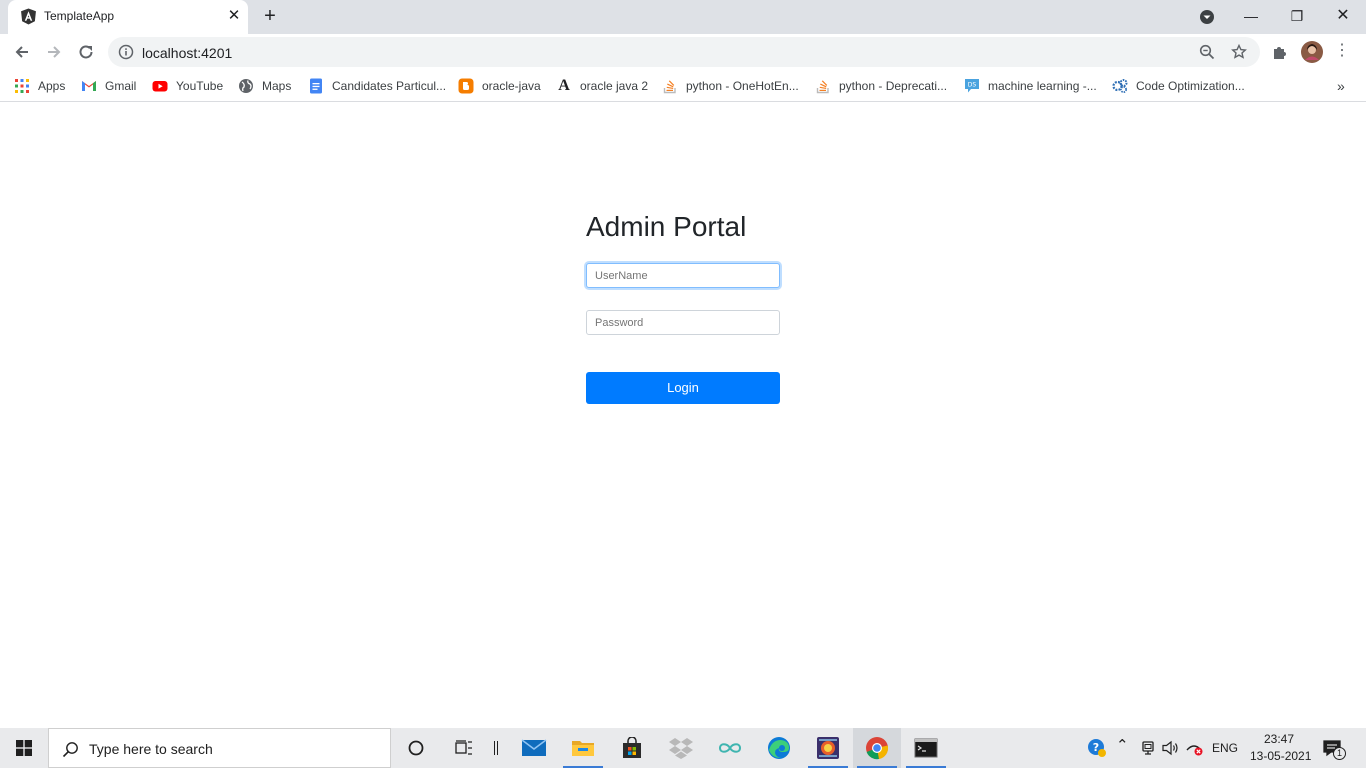 The width and height of the screenshot is (1366, 768). I want to click on start-button, so click(24, 748).